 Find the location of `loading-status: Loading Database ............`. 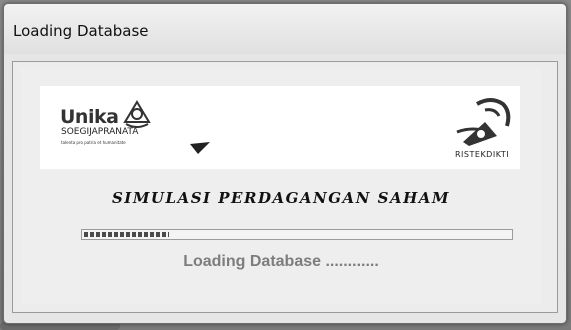

loading-status: Loading Database ............ is located at coordinates (281, 261).